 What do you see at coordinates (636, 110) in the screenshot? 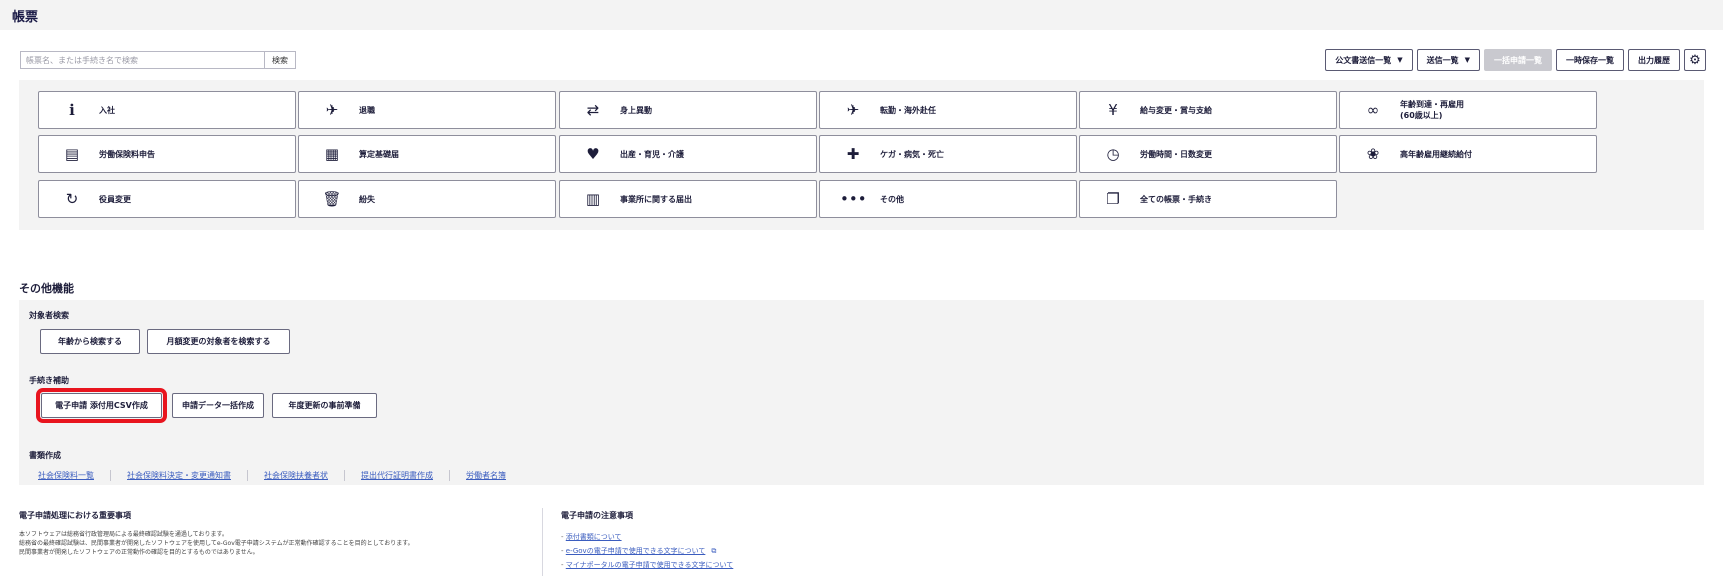
I see `form-card-label: 身上異動` at bounding box center [636, 110].